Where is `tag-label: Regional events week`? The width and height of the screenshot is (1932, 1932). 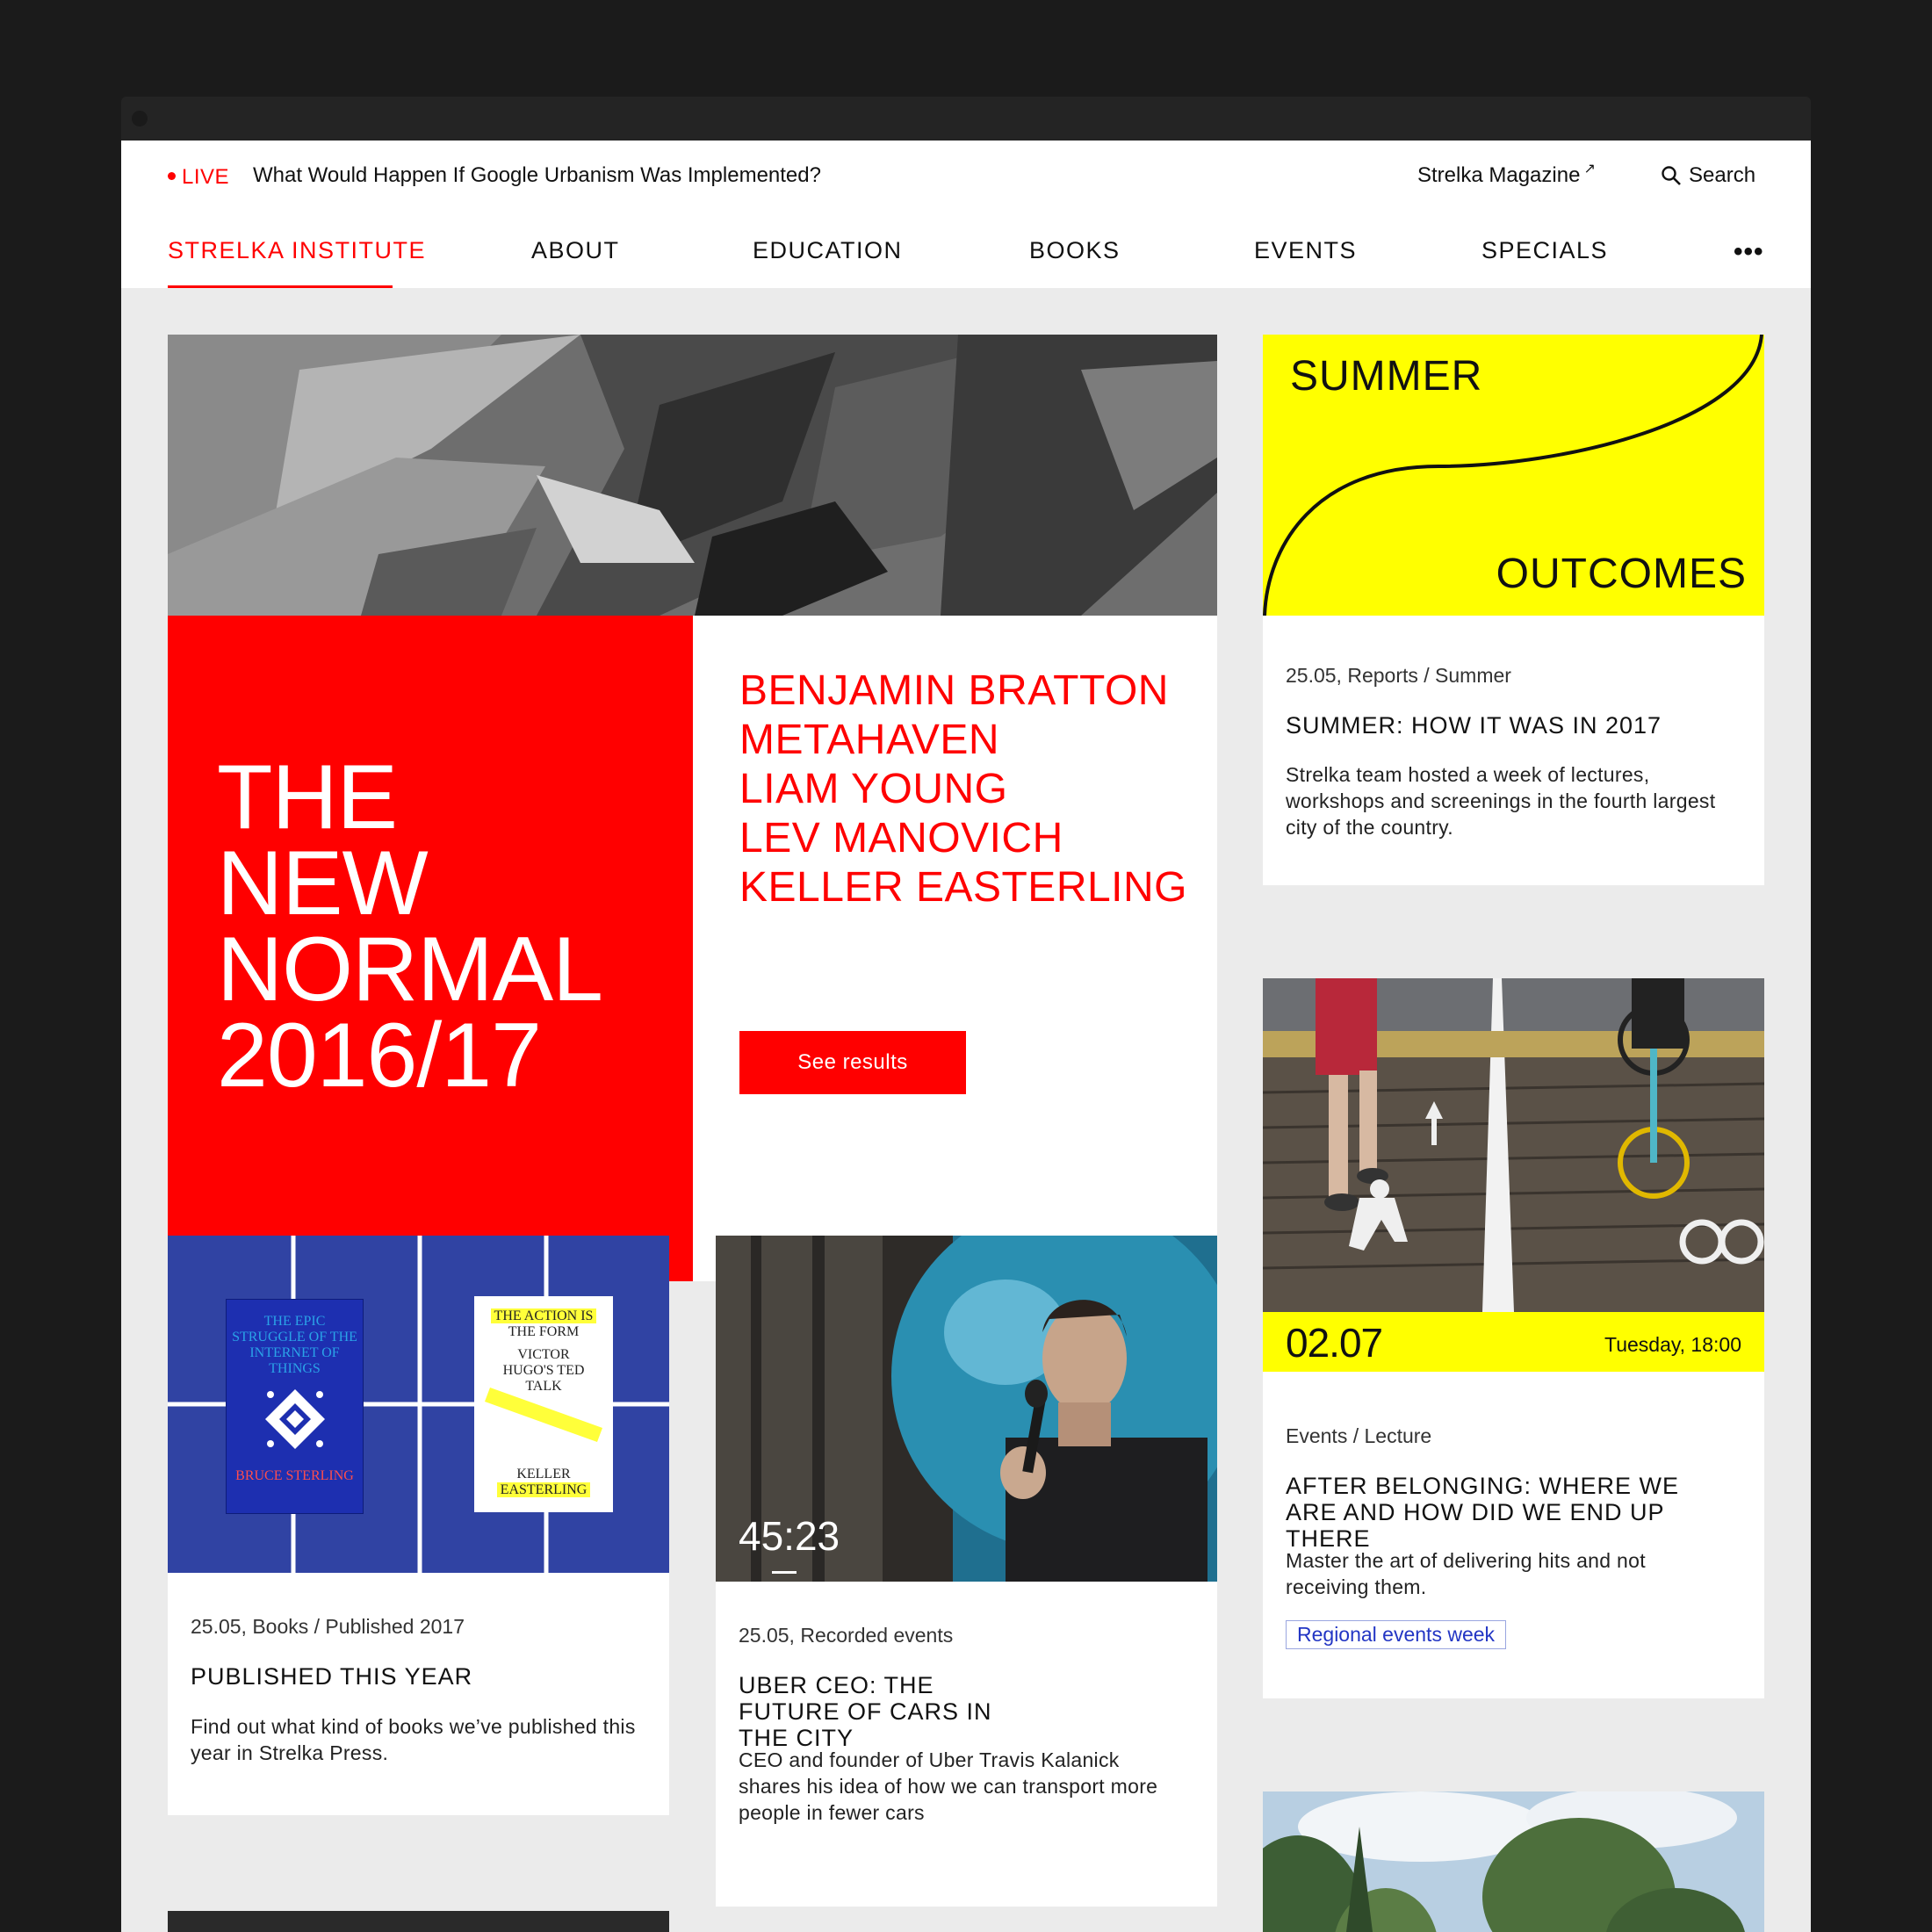
tag-label: Regional events week is located at coordinates (1397, 1635).